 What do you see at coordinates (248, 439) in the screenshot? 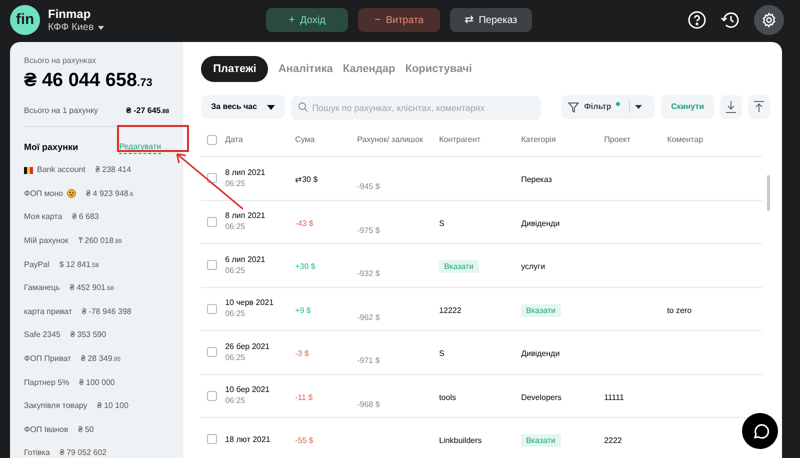
I see `date-text: 18 лют 2021` at bounding box center [248, 439].